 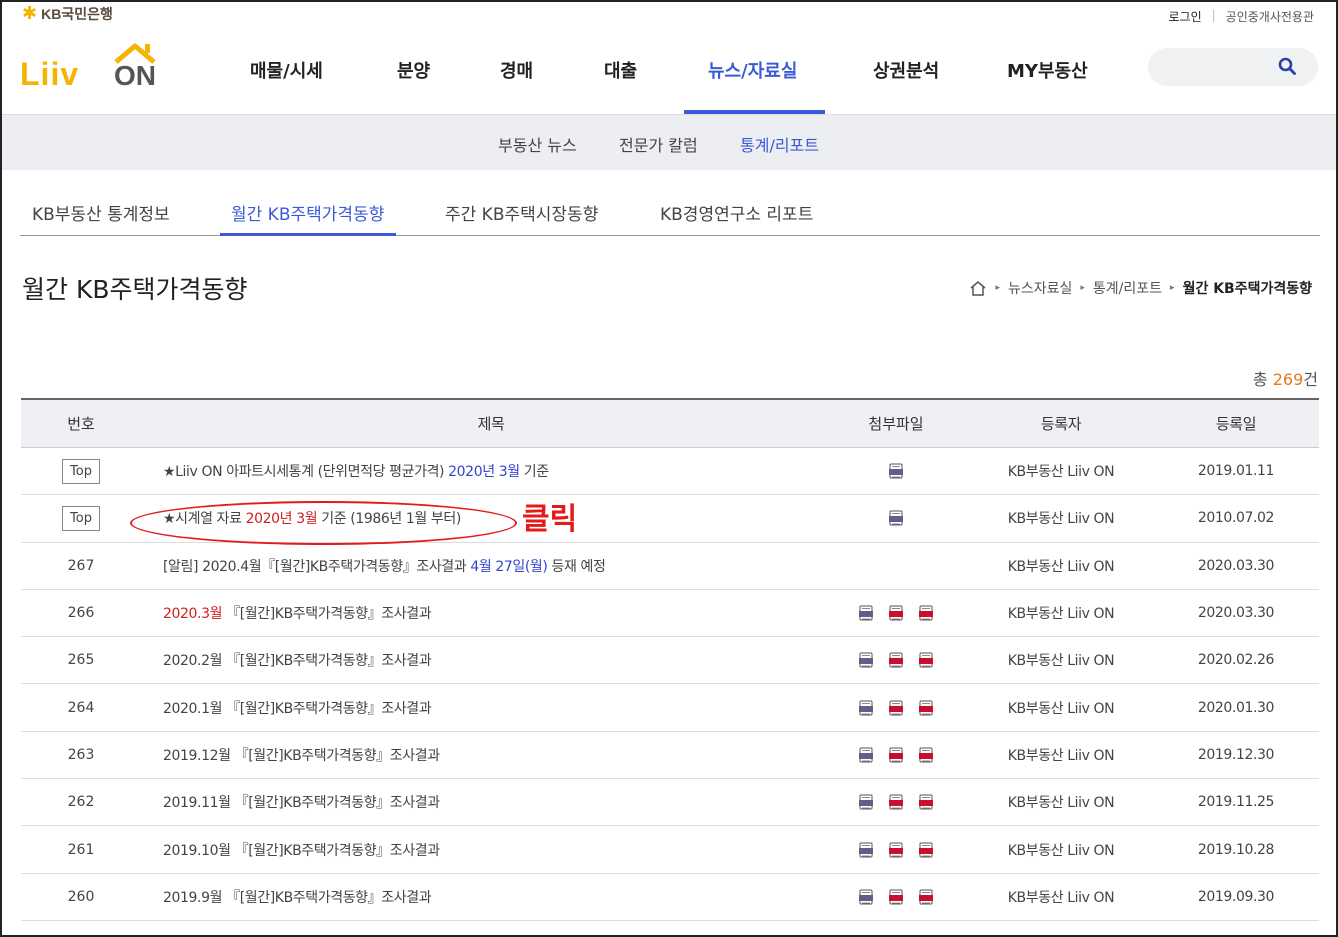 What do you see at coordinates (297, 708) in the screenshot?
I see `title-segment: 2020.1월 『[월간]KB주택가격동향』조사결과` at bounding box center [297, 708].